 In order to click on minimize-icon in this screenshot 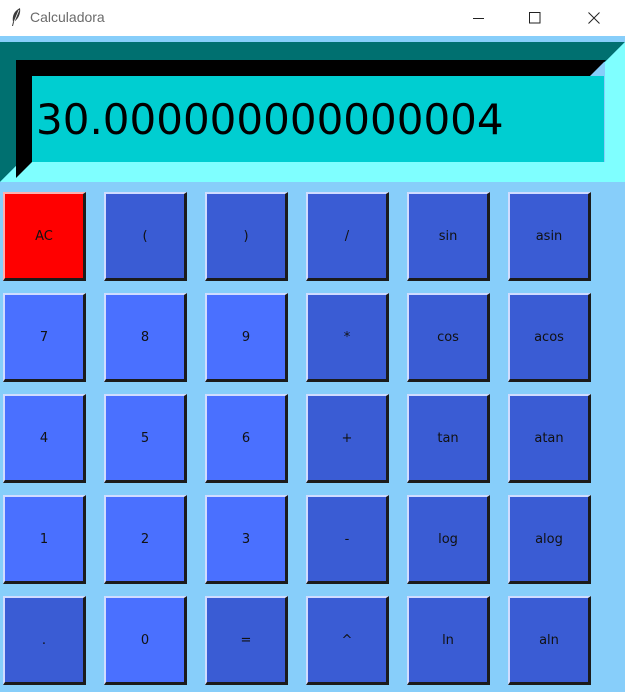, I will do `click(479, 18)`.